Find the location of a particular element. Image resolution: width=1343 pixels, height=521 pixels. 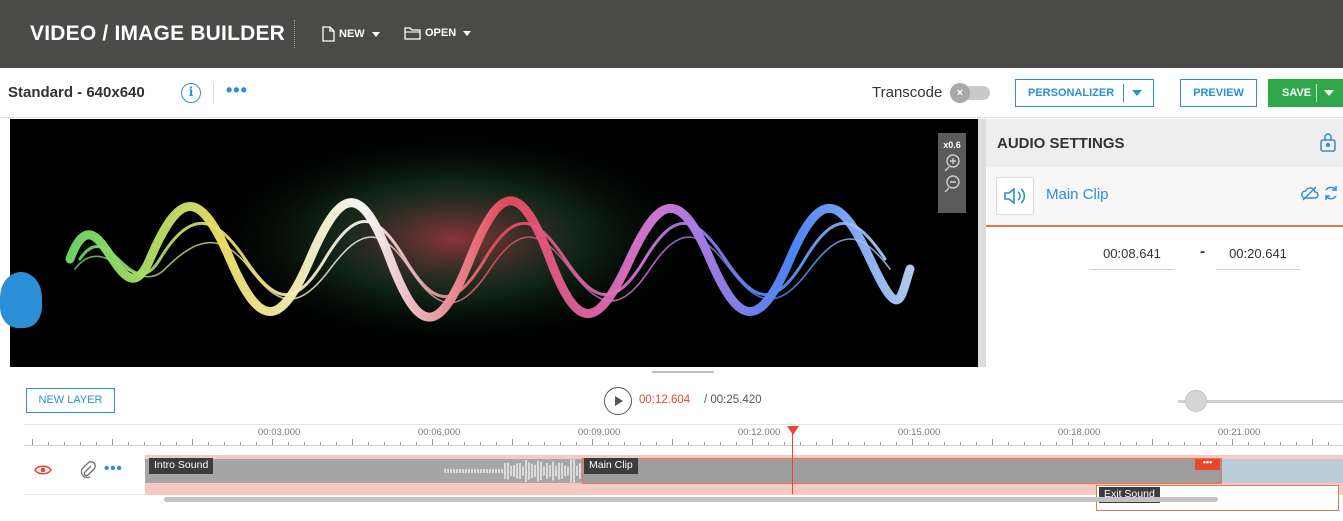

main-clip is located at coordinates (902, 471).